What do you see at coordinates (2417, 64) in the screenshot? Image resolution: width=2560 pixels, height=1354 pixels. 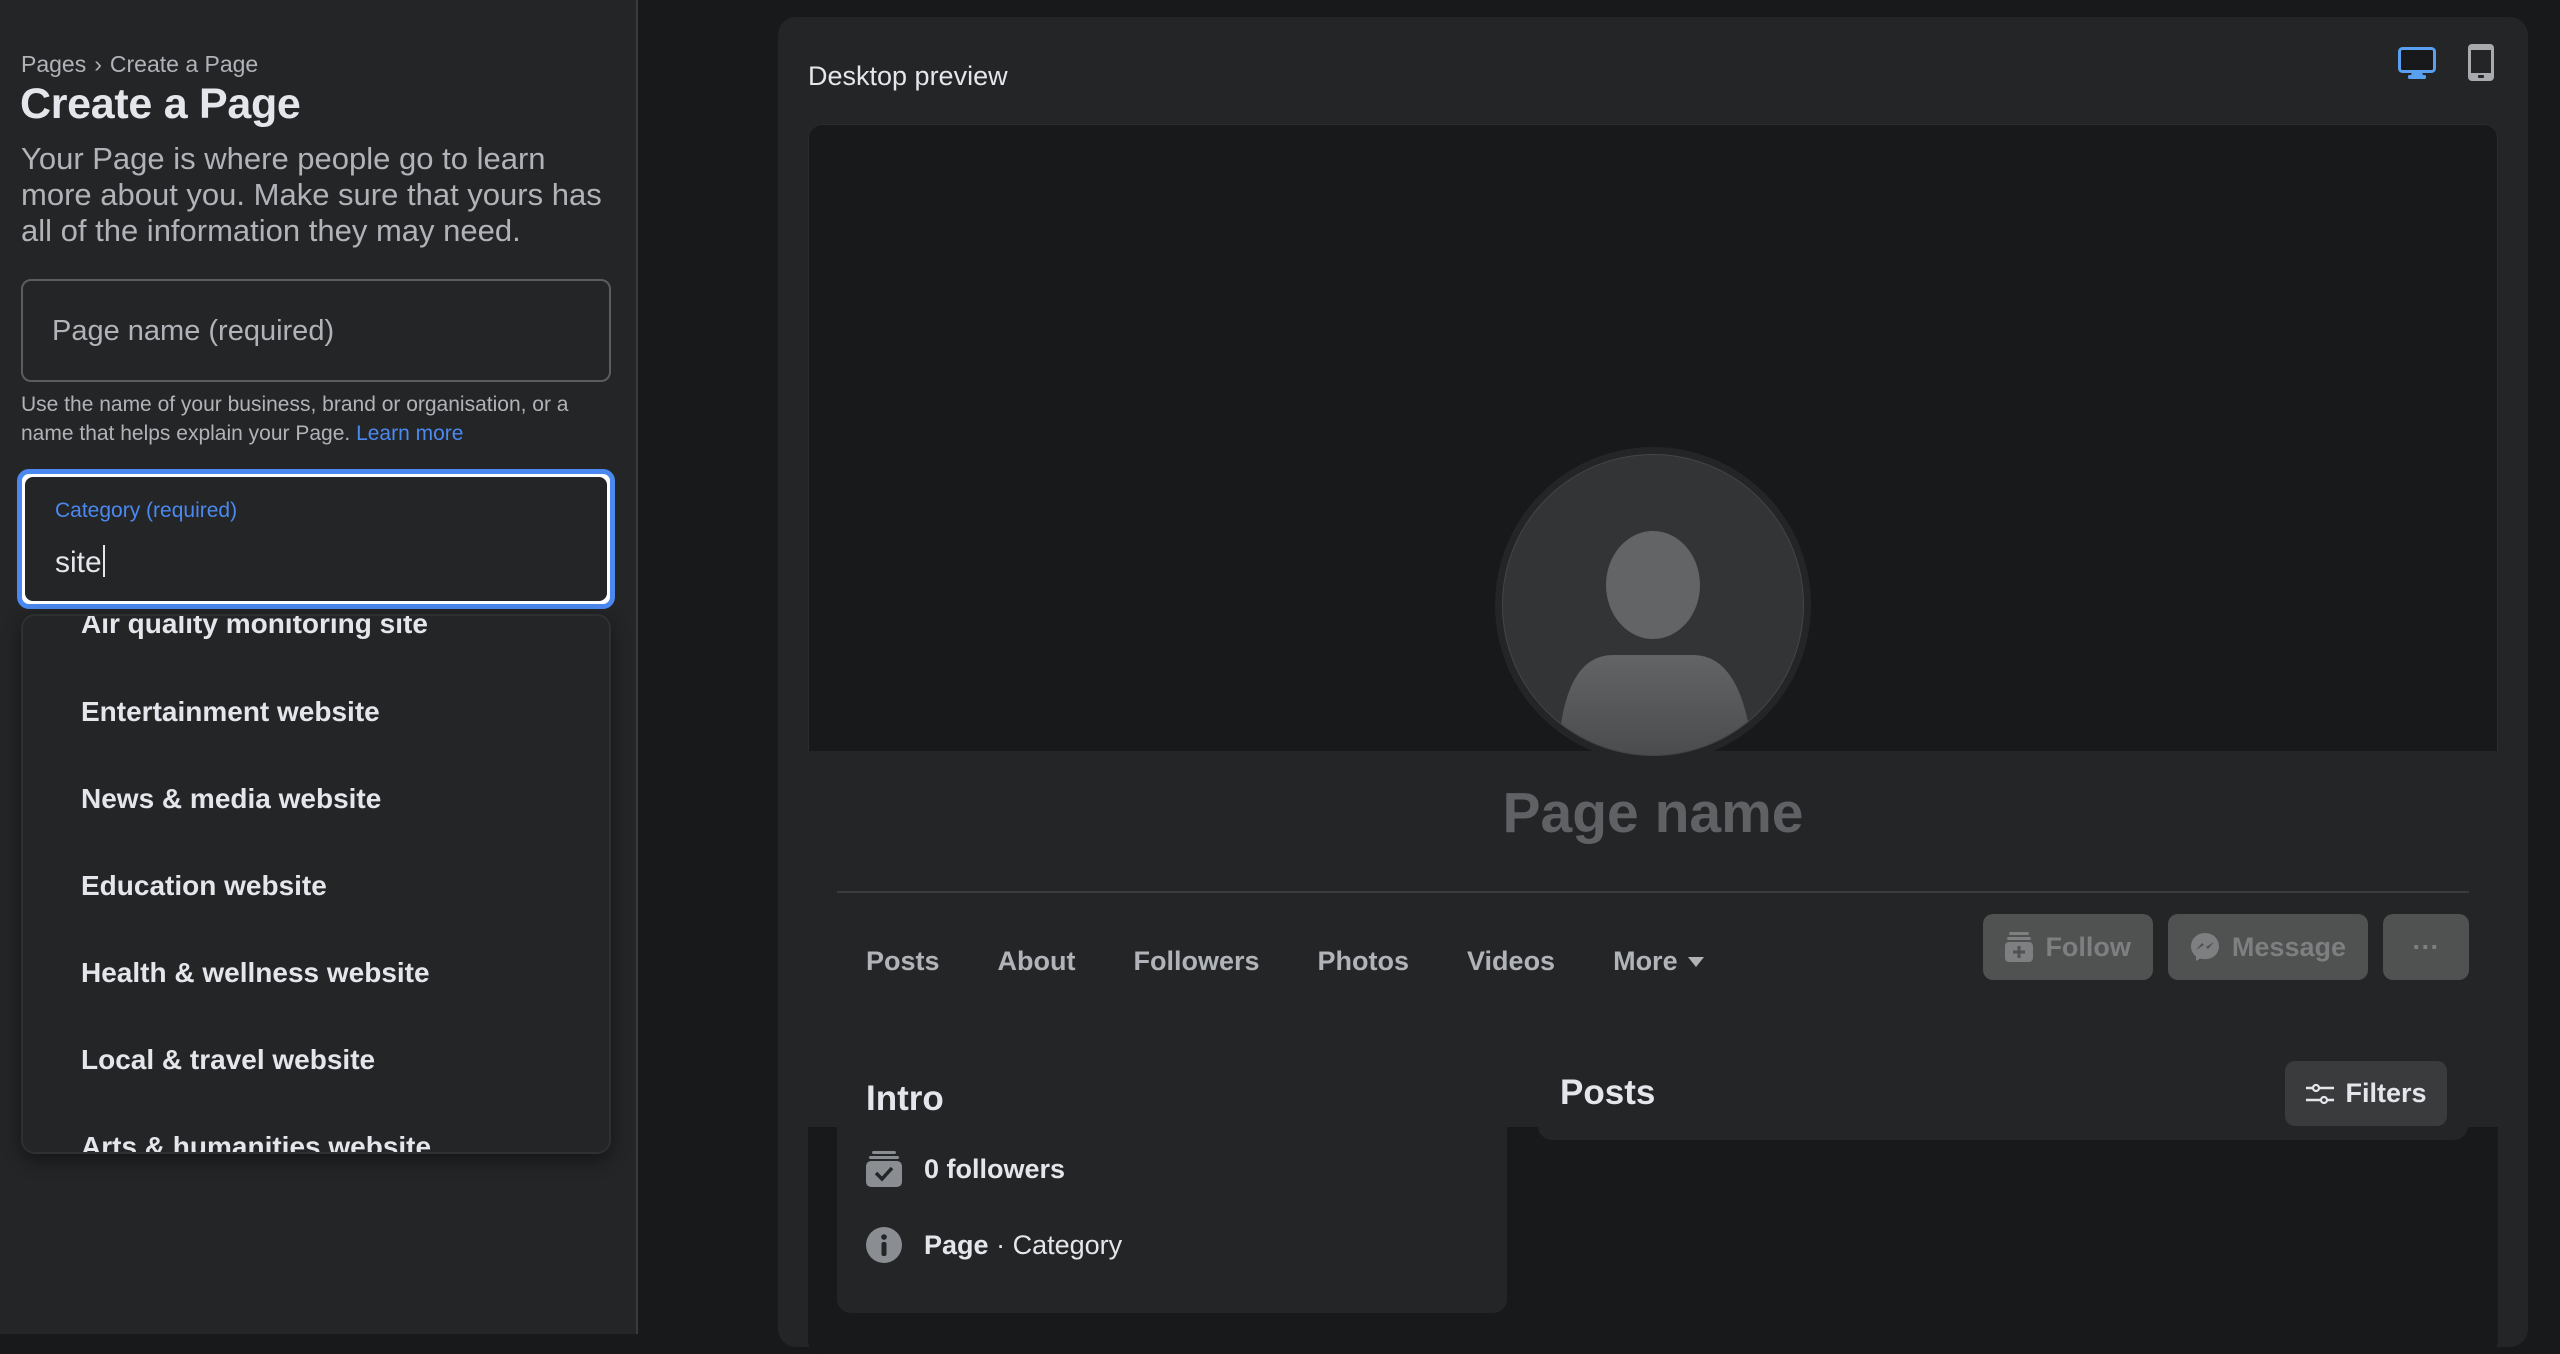 I see `desktop-icon` at bounding box center [2417, 64].